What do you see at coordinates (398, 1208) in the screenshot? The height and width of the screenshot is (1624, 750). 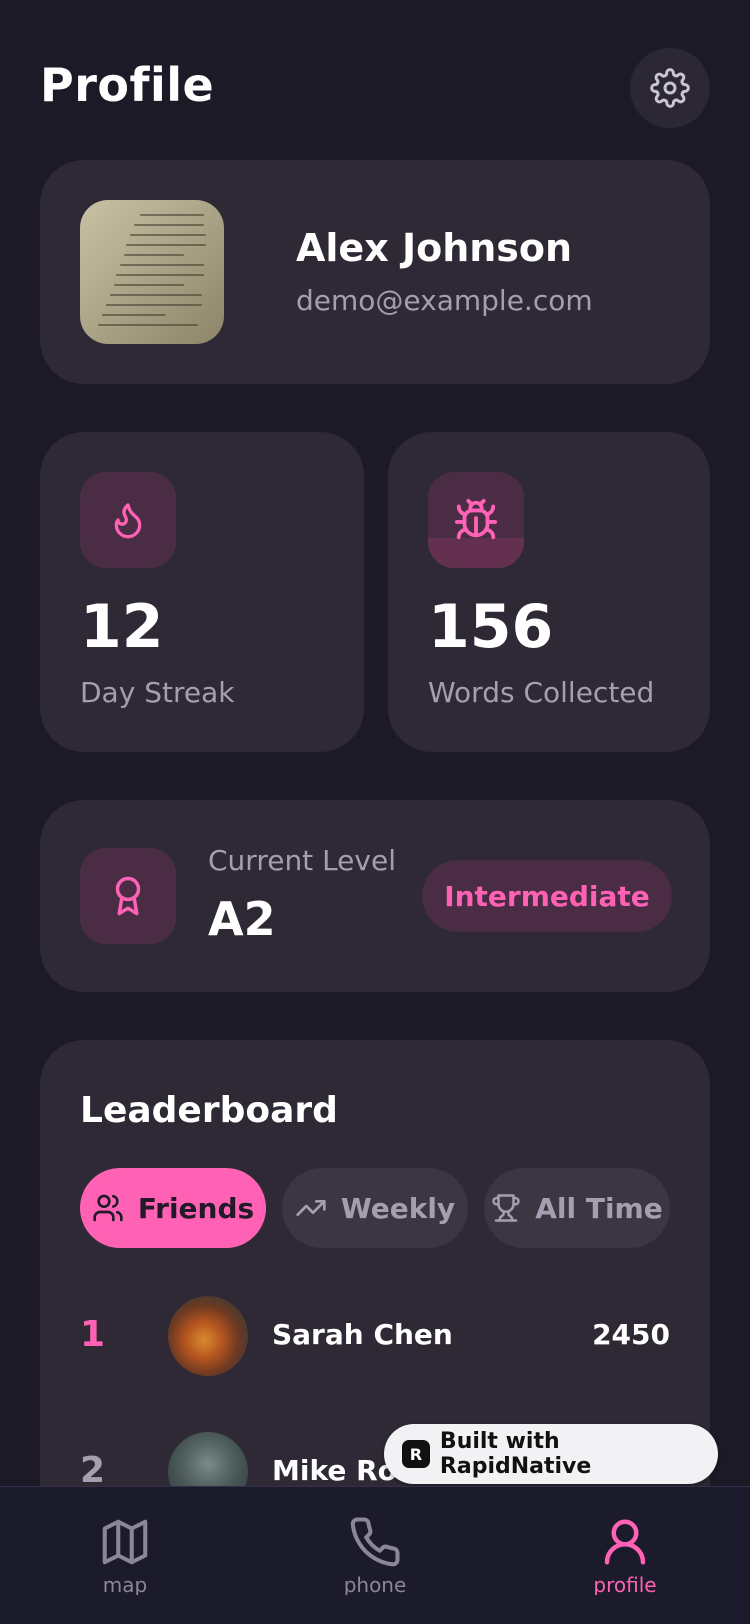 I see `tab-weekly-label: Weekly` at bounding box center [398, 1208].